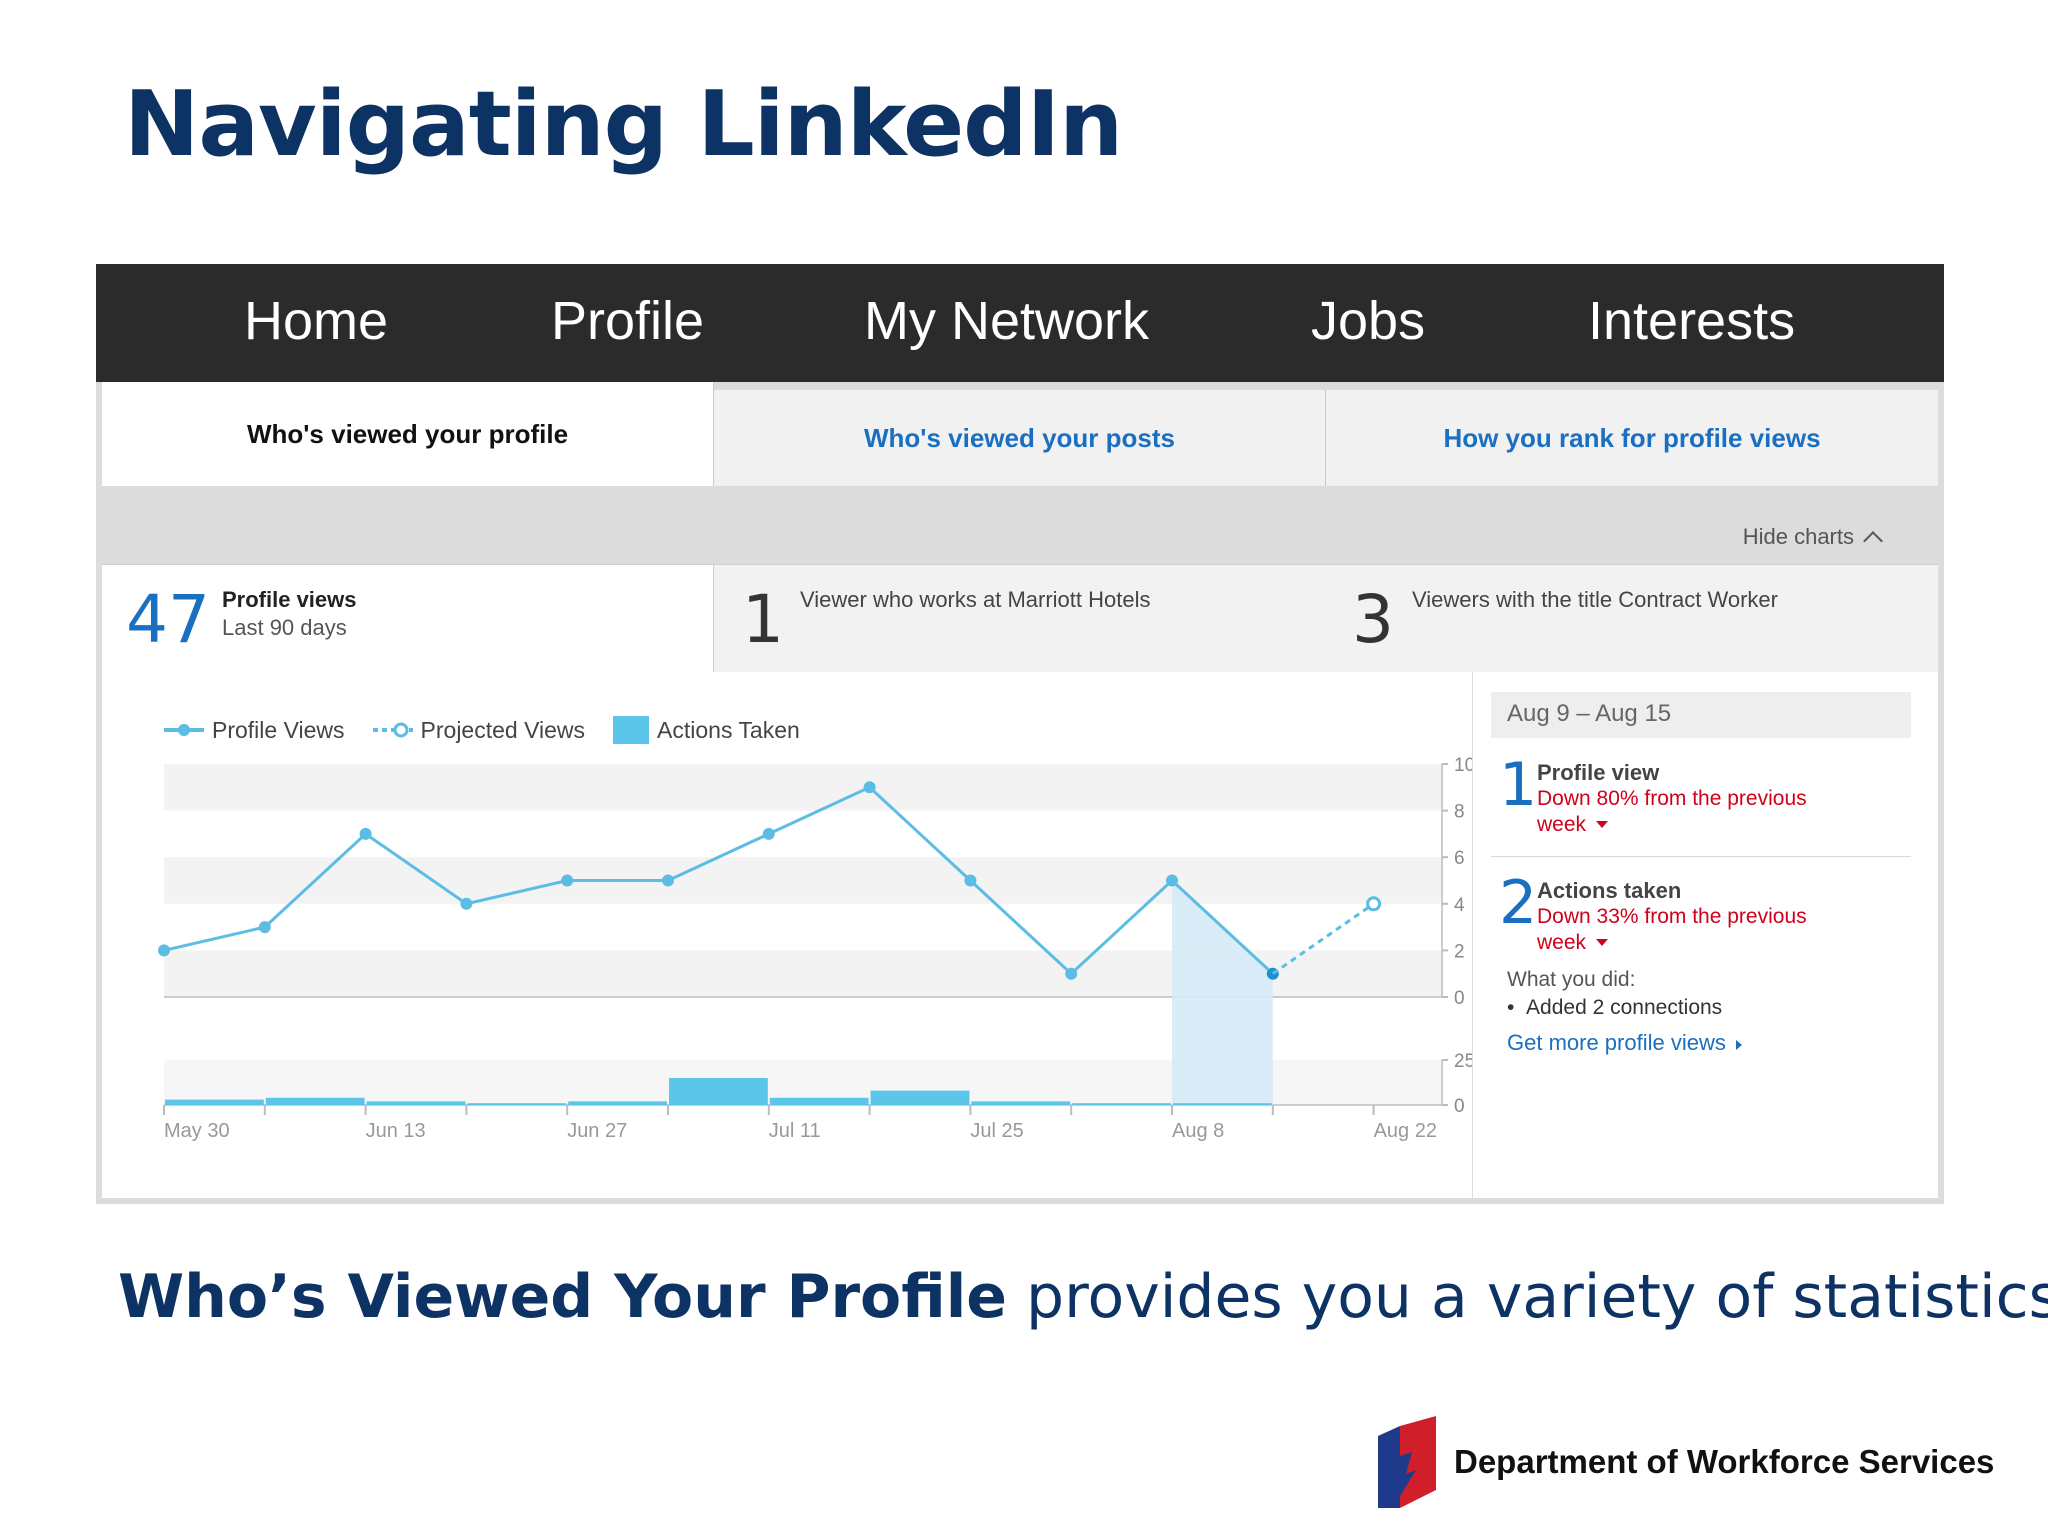 The width and height of the screenshot is (2048, 1536). Describe the element at coordinates (627, 321) in the screenshot. I see `nav-profile: Profile` at that location.